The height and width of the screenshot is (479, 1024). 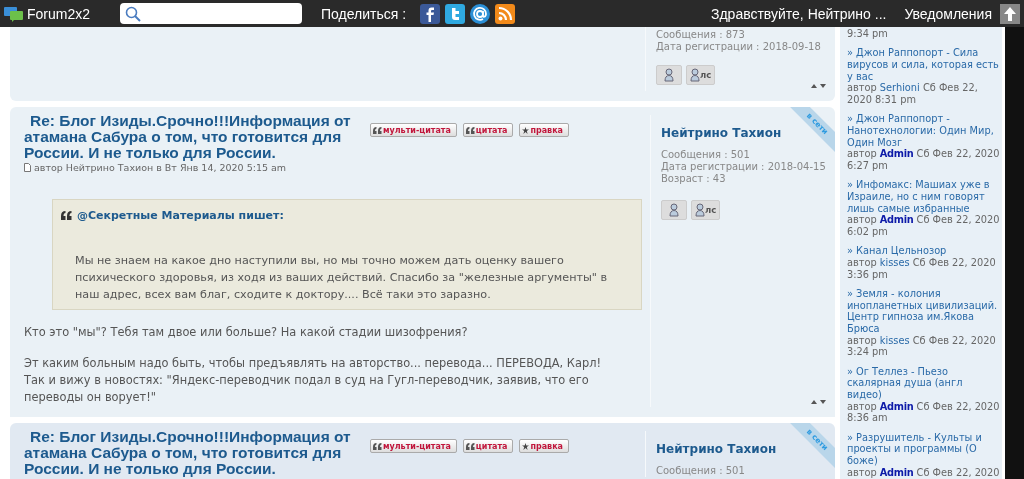 What do you see at coordinates (455, 13) in the screenshot?
I see `twitter-icon` at bounding box center [455, 13].